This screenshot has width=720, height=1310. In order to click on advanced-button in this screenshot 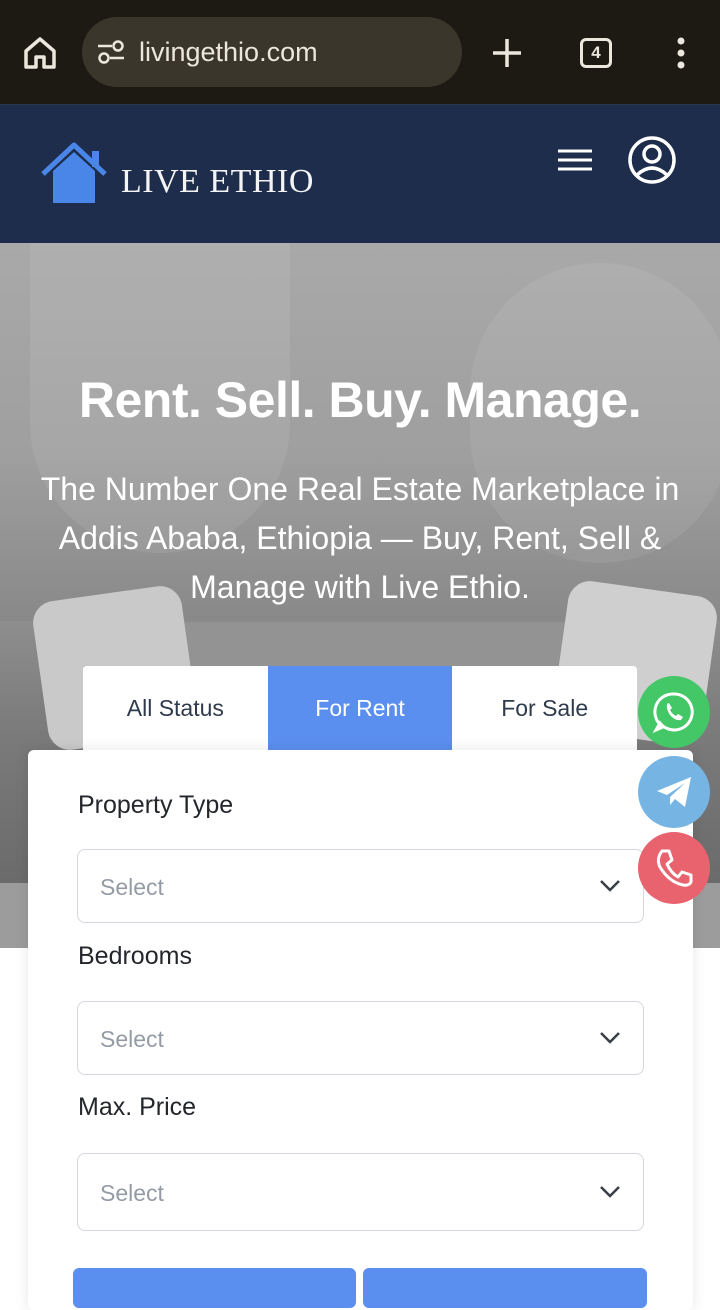, I will do `click(505, 1288)`.